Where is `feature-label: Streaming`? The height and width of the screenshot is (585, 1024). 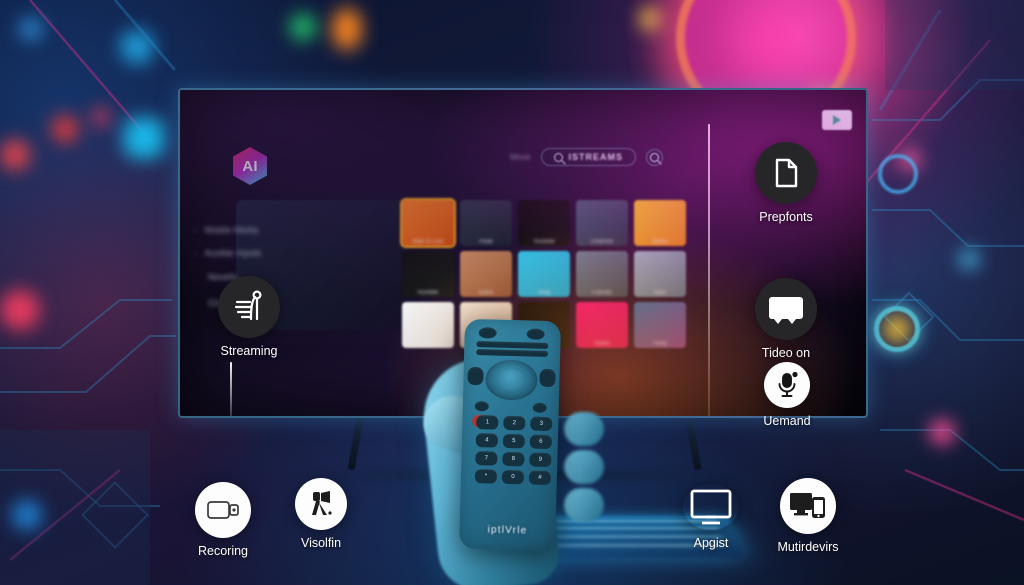
feature-label: Streaming is located at coordinates (249, 351).